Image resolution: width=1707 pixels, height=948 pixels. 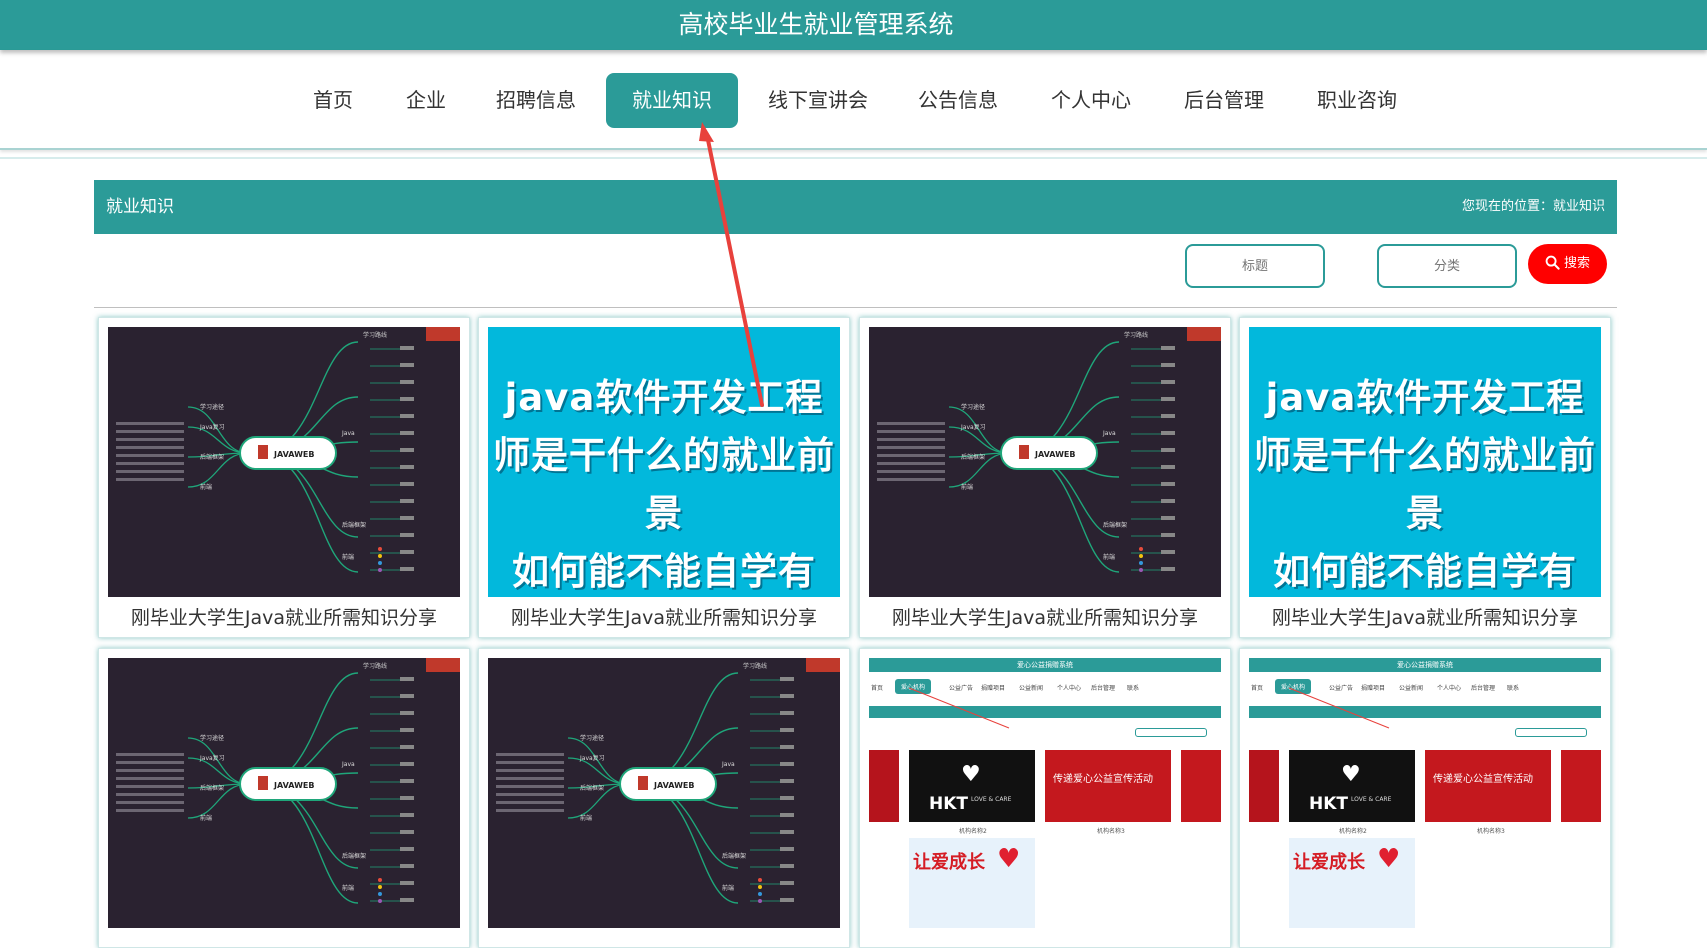 I want to click on search-button-label: 搜索, so click(x=1576, y=263).